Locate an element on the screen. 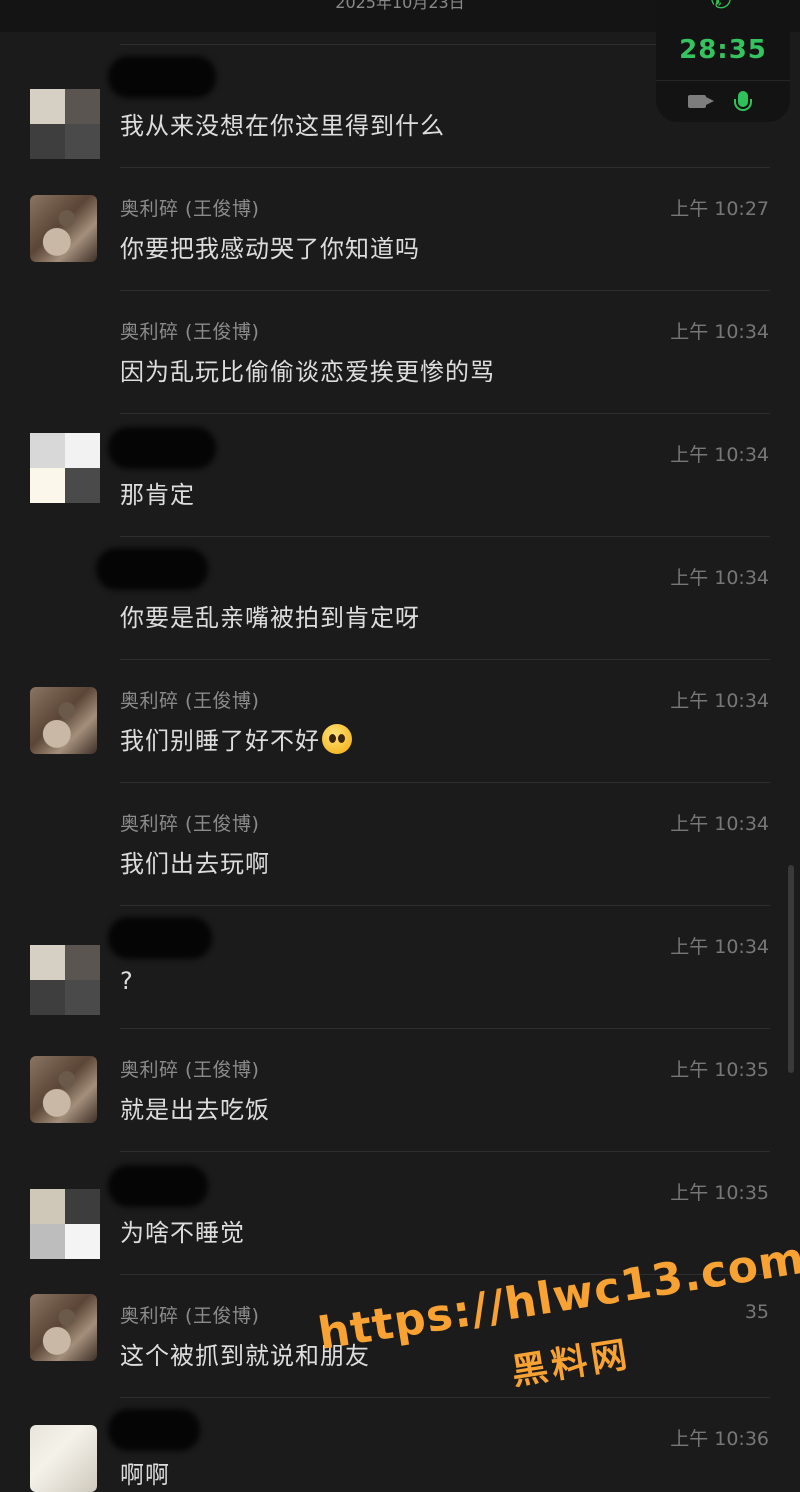 The image size is (800, 1492). call-widget: ✆ 28:35 is located at coordinates (723, 61).